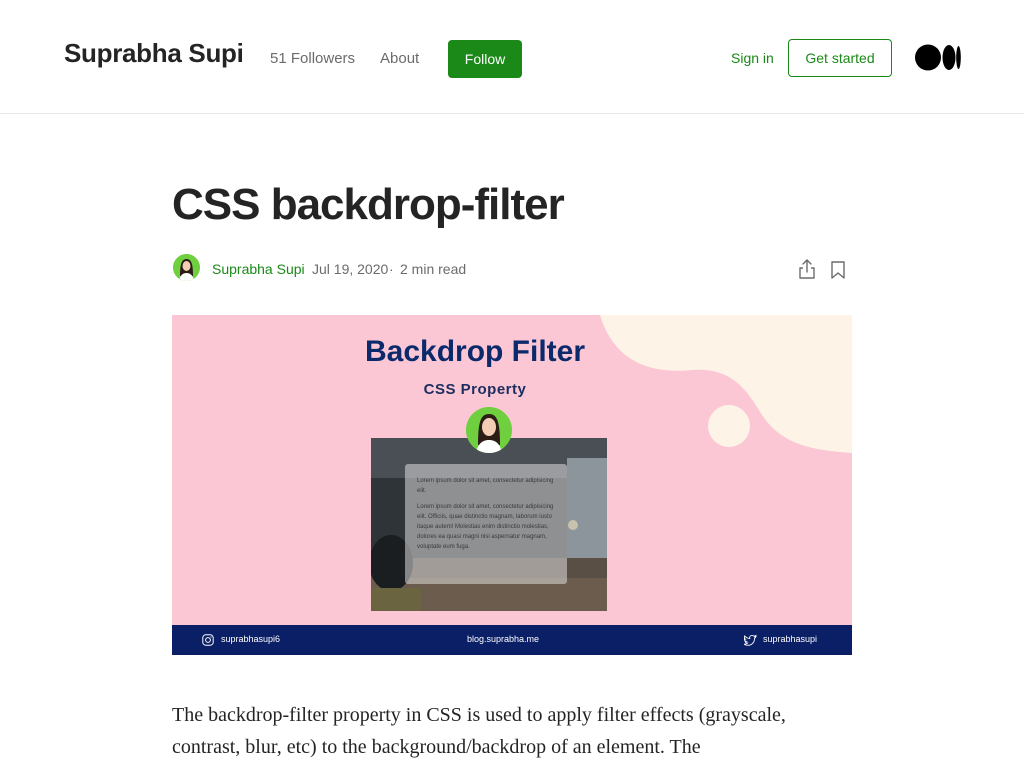  Describe the element at coordinates (807, 269) in the screenshot. I see `share-icon` at that location.